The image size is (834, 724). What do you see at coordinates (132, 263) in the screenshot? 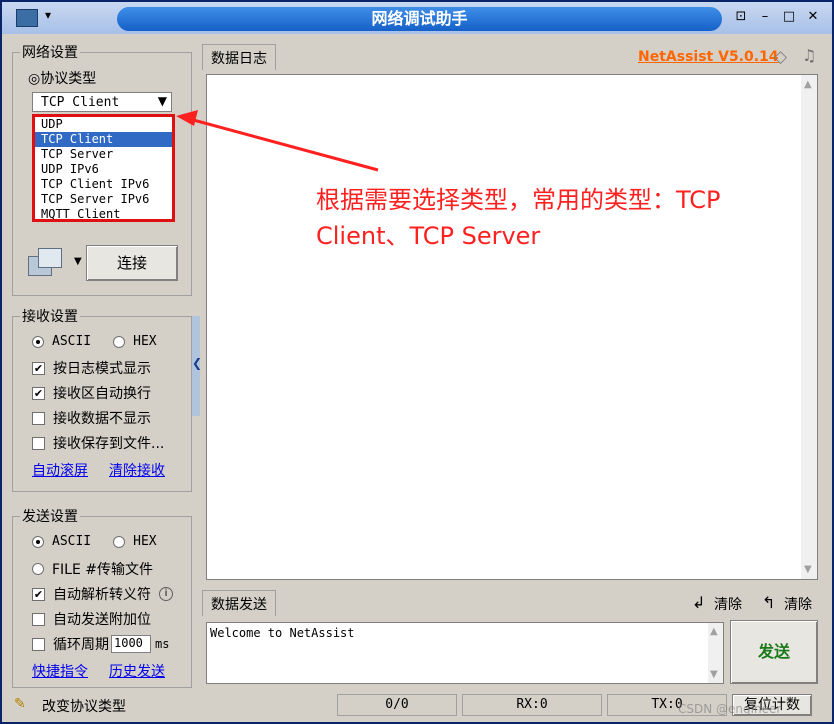
I see `connect-button: 连接` at bounding box center [132, 263].